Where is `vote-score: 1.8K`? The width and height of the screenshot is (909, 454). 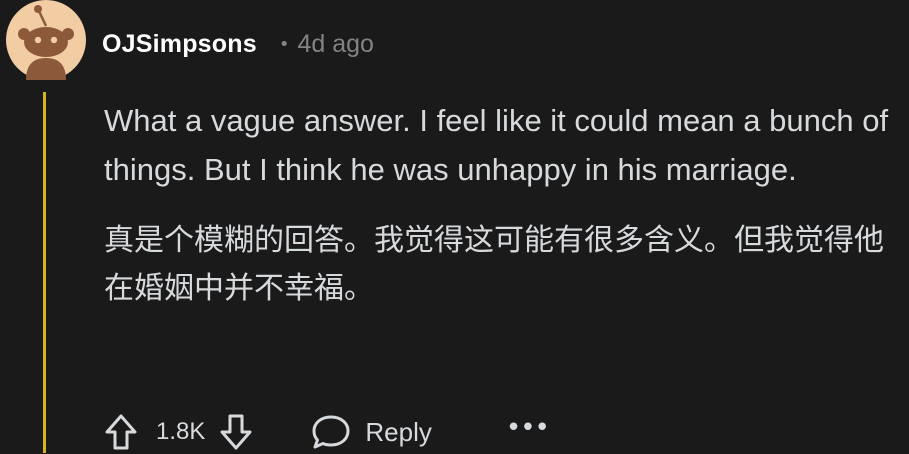 vote-score: 1.8K is located at coordinates (181, 431).